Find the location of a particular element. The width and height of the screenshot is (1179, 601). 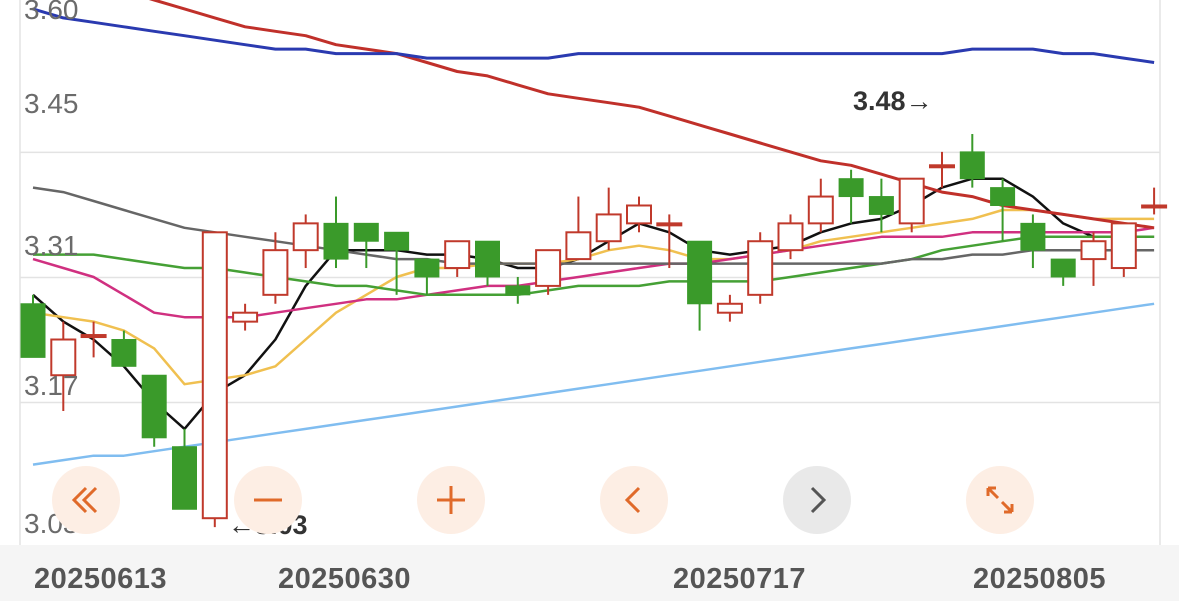

ma20-line is located at coordinates (593, 272).